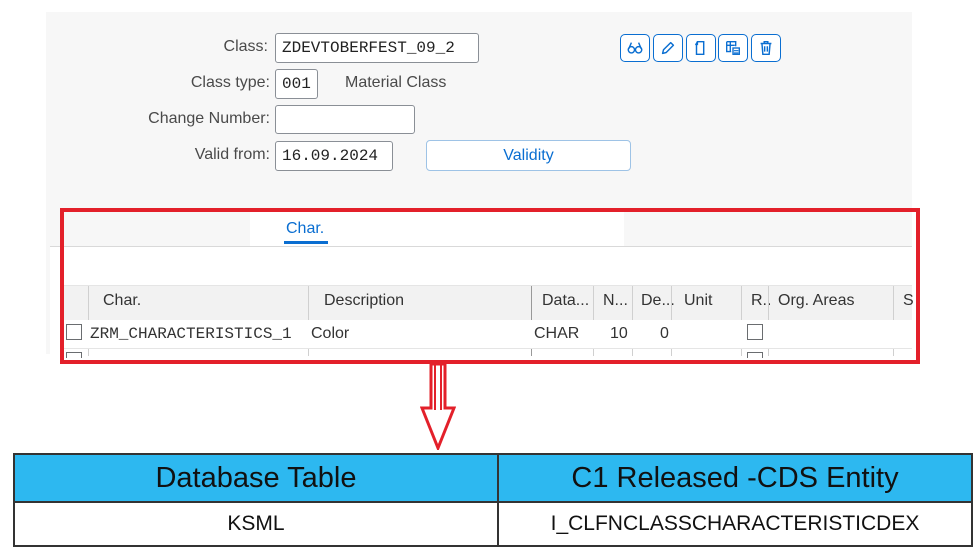  Describe the element at coordinates (296, 84) in the screenshot. I see `class-type-field: 001` at that location.